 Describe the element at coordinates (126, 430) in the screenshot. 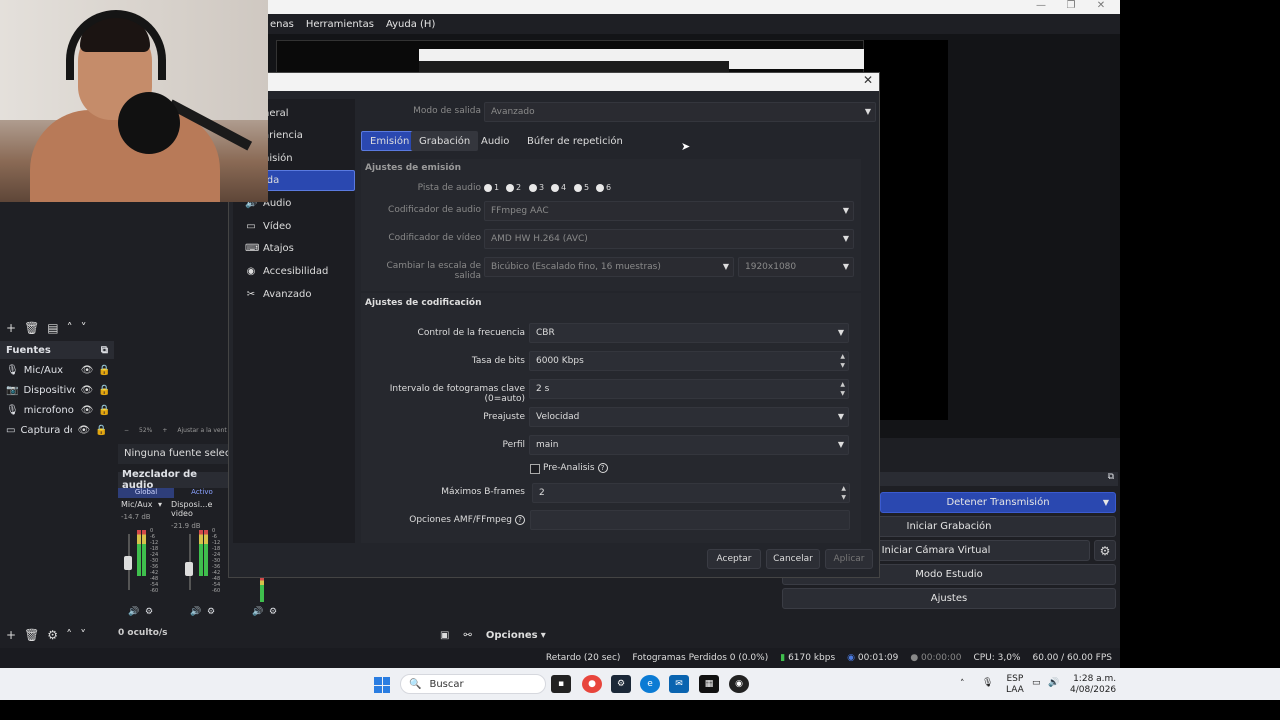

I see `zoom-out-icon: −` at that location.